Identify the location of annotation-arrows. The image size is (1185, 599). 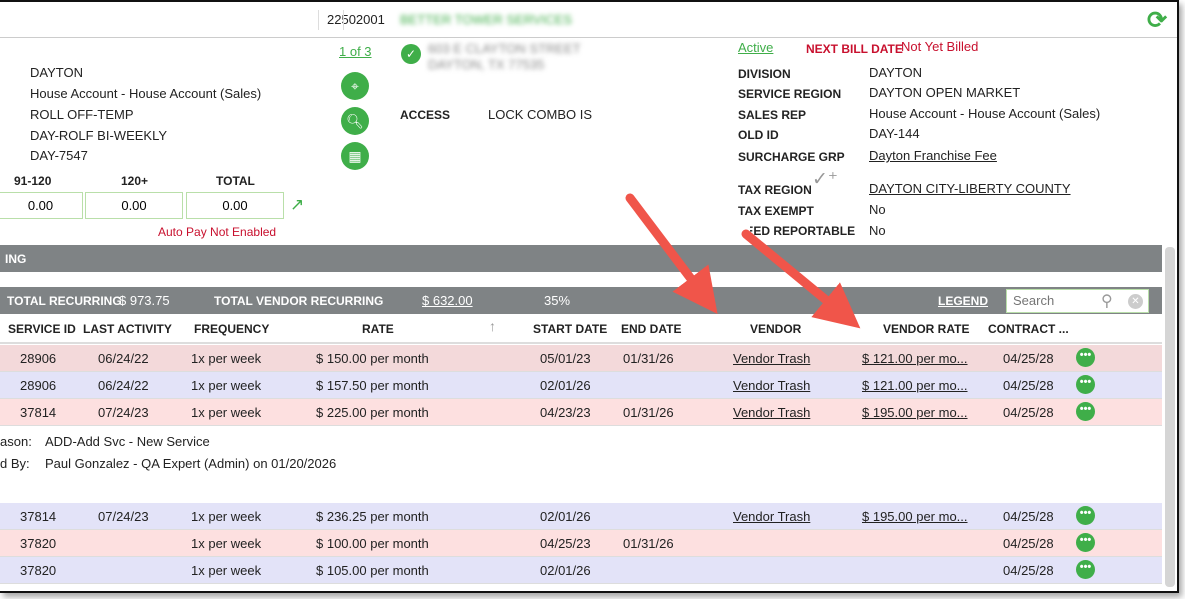
(743, 261).